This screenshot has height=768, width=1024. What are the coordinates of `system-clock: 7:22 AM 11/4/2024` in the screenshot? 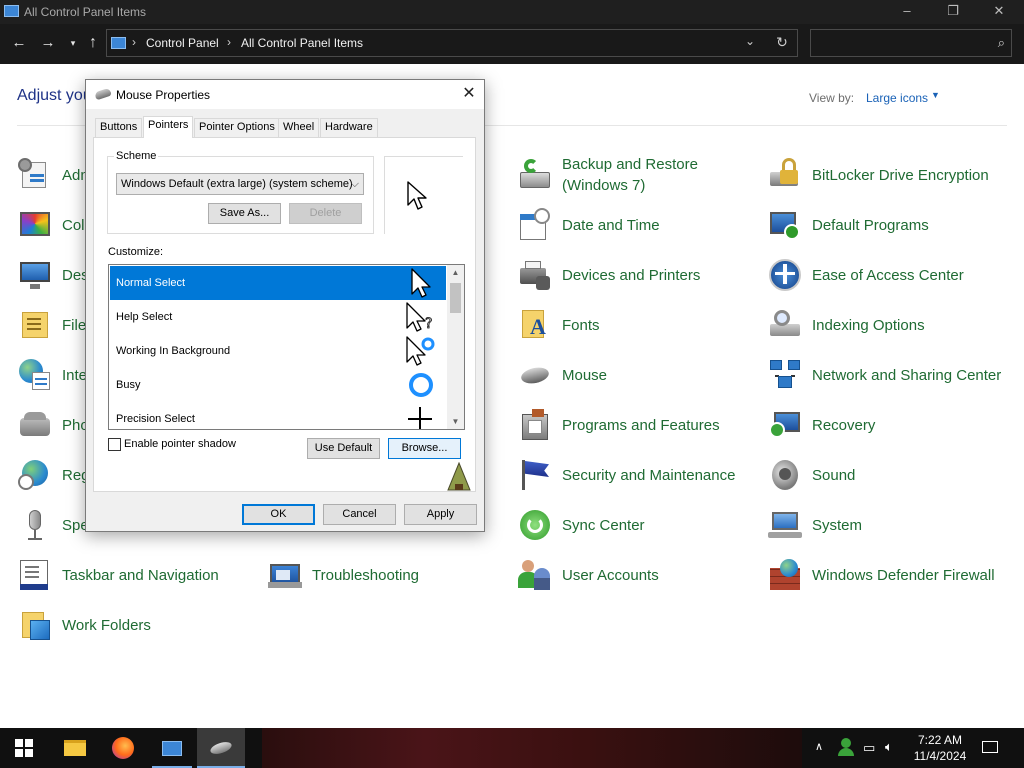 It's located at (940, 748).